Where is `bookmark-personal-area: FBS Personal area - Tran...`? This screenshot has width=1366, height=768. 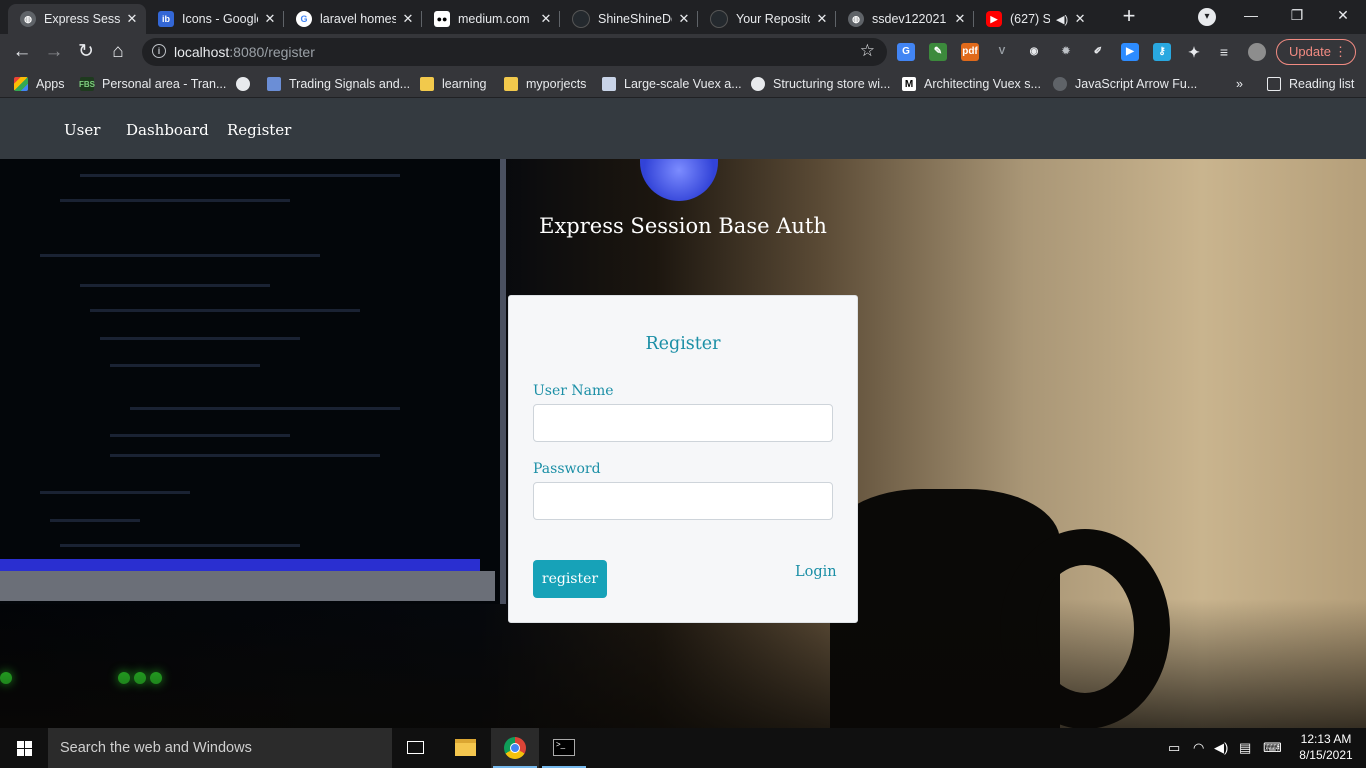 bookmark-personal-area: FBS Personal area - Tran... is located at coordinates (152, 84).